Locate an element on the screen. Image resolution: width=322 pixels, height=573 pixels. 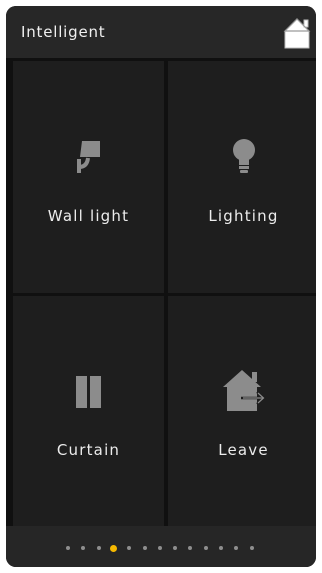
bulb-icon is located at coordinates (243, 156).